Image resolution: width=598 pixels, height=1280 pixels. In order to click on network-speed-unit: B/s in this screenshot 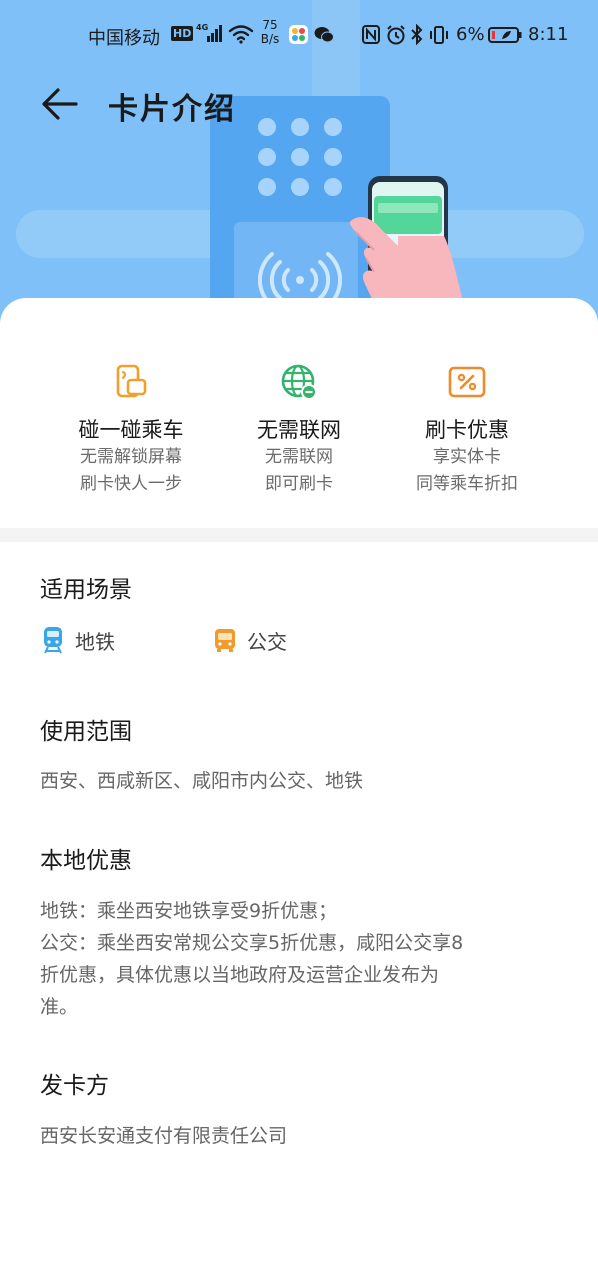, I will do `click(270, 39)`.